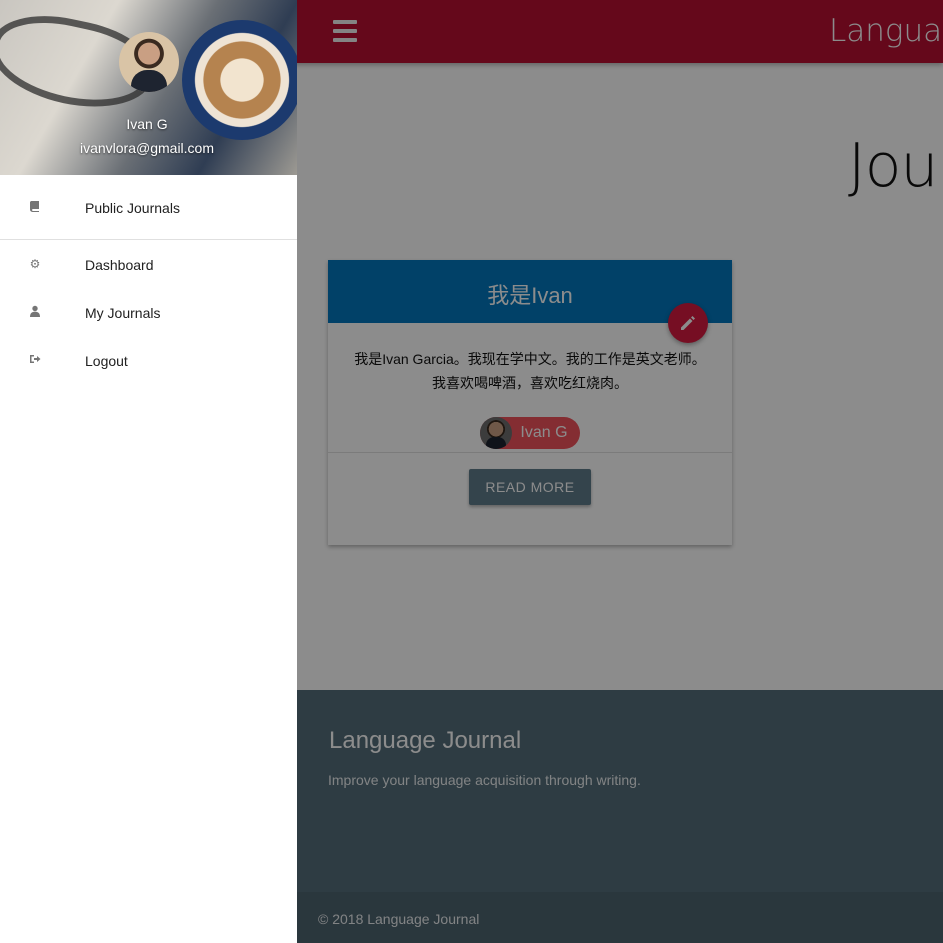 This screenshot has height=943, width=943. I want to click on sidebar-item-label: My Journals, so click(123, 313).